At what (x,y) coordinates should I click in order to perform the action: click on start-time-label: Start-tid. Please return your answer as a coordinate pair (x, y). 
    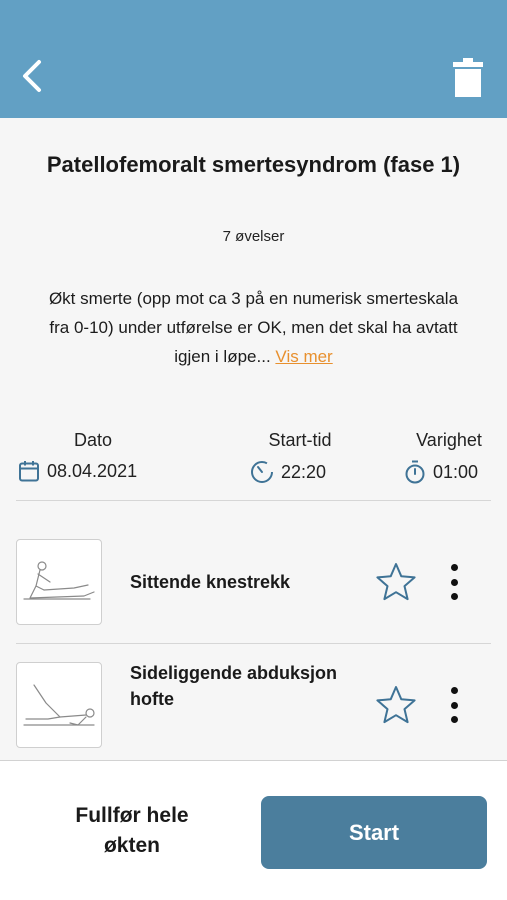
    Looking at the image, I should click on (300, 440).